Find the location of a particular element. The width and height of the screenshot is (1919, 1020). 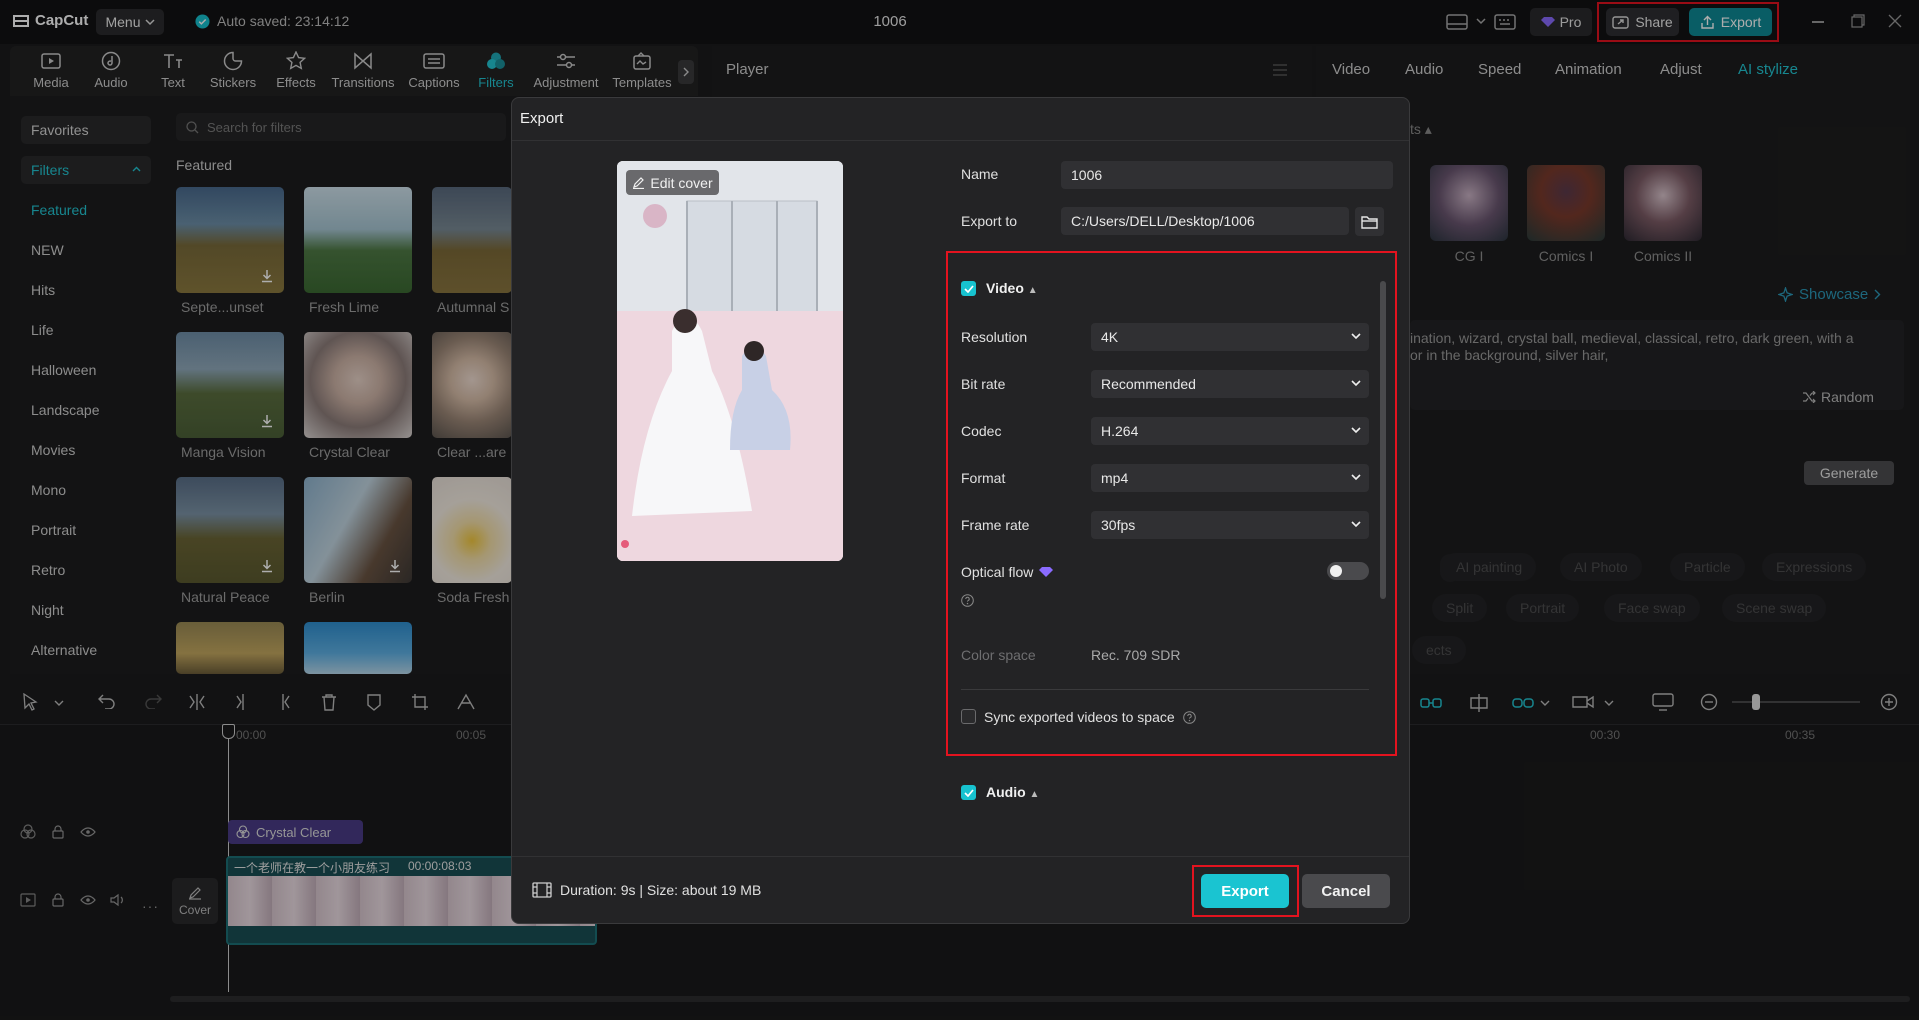

bitrate-select: Recommended is located at coordinates (1230, 384).